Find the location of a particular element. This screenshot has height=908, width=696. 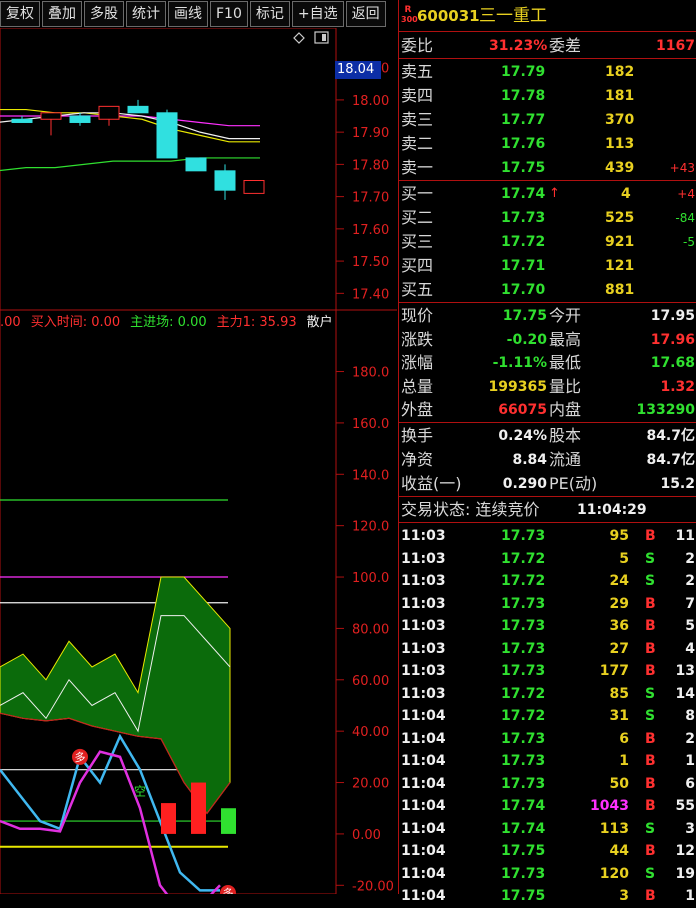

sell-row: 卖一 17.75 439 +43 is located at coordinates (547, 168).